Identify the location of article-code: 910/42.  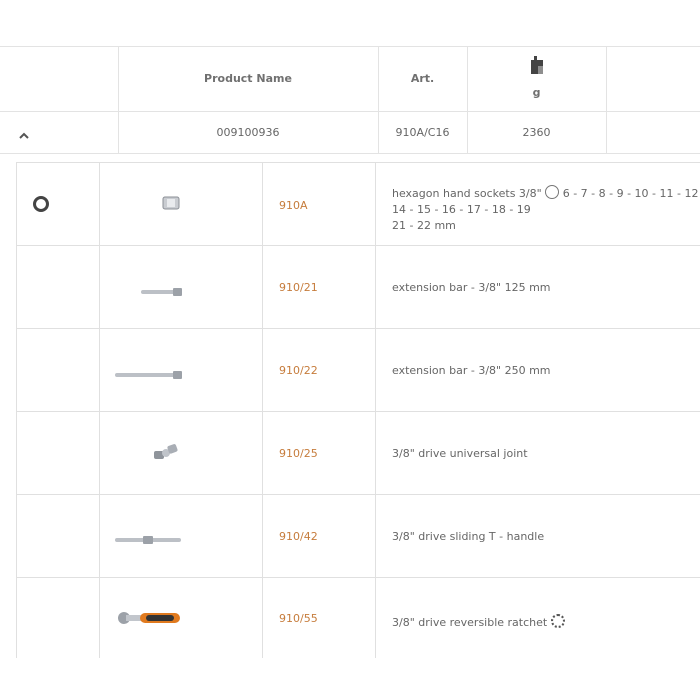
(298, 536).